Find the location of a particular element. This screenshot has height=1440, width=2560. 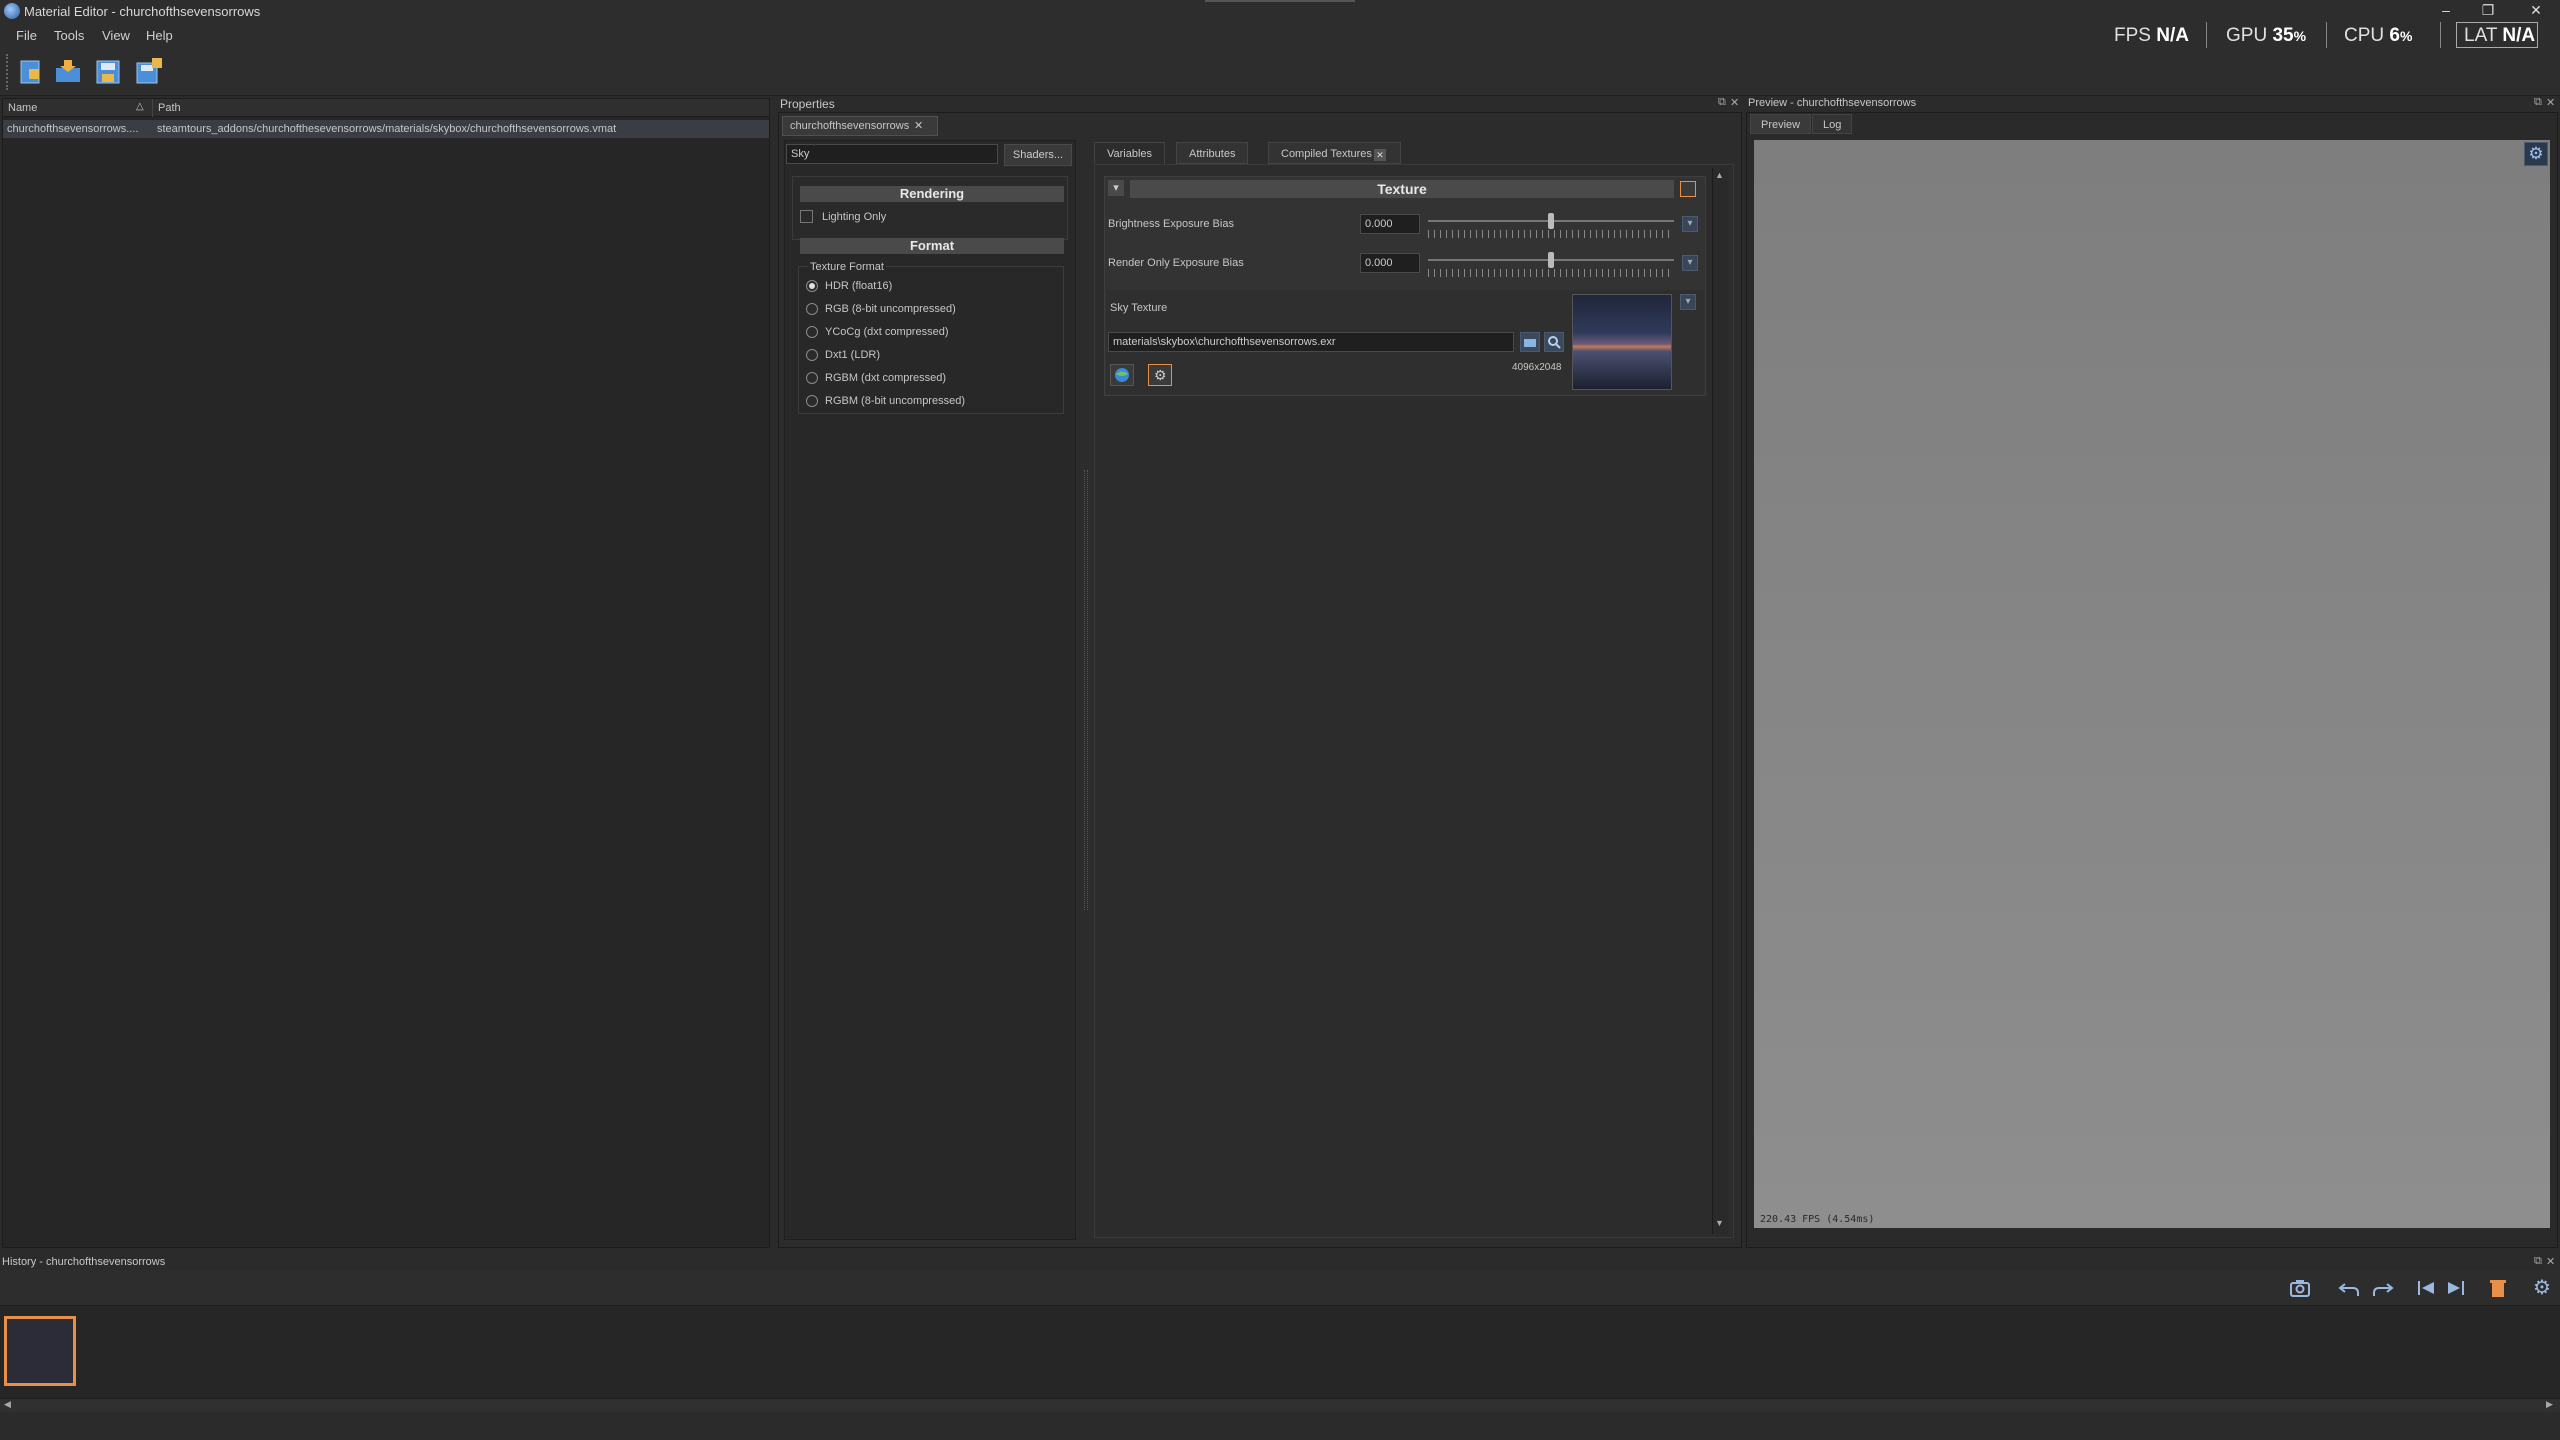

history-settings-button: ⚙ is located at coordinates (2542, 1288).